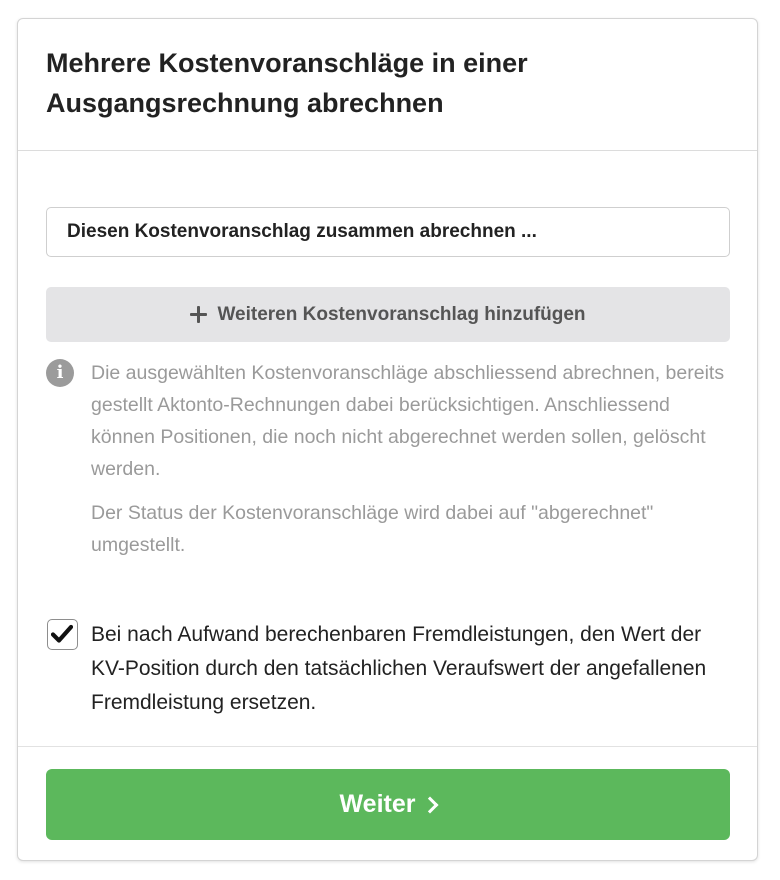  I want to click on add-estimate-button: Weiteren Kostenvoranschlag hinzufügen, so click(388, 314).